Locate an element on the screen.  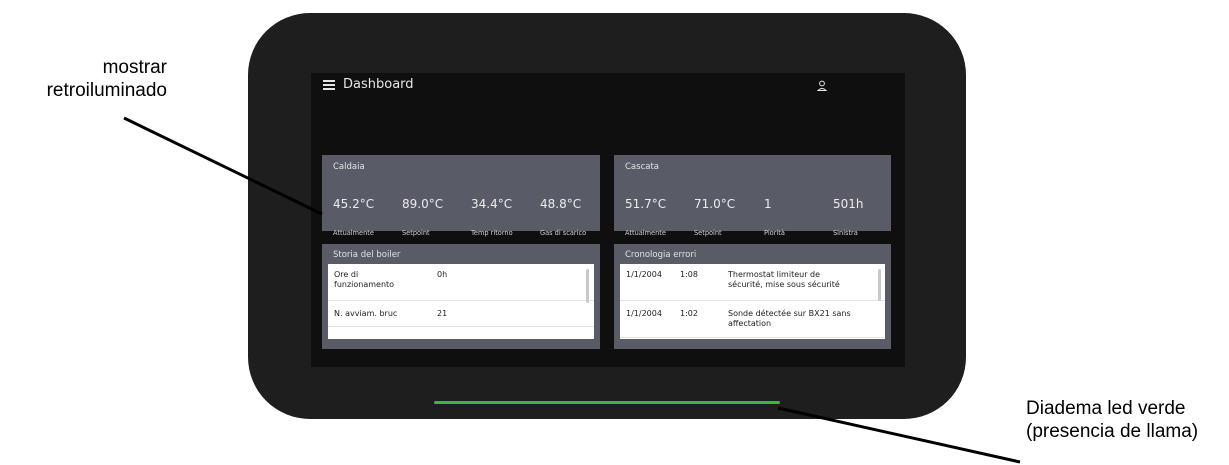
caldaia-actual-label: Attualmente is located at coordinates (353, 233).